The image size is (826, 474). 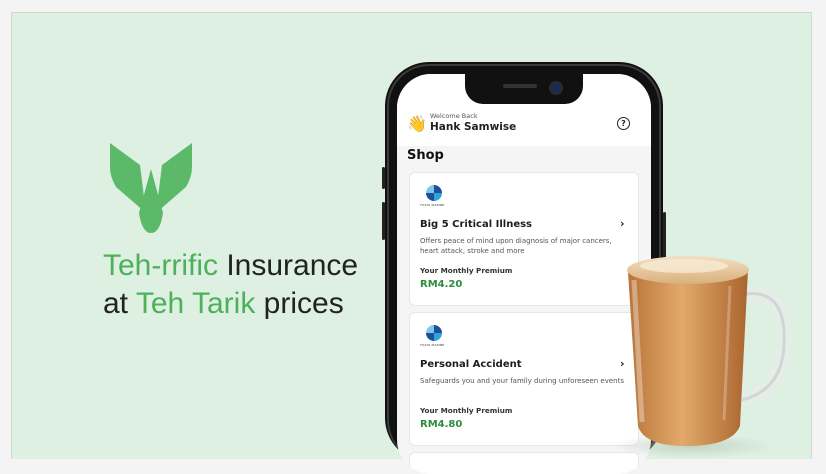 I want to click on phone-notch, so click(x=524, y=89).